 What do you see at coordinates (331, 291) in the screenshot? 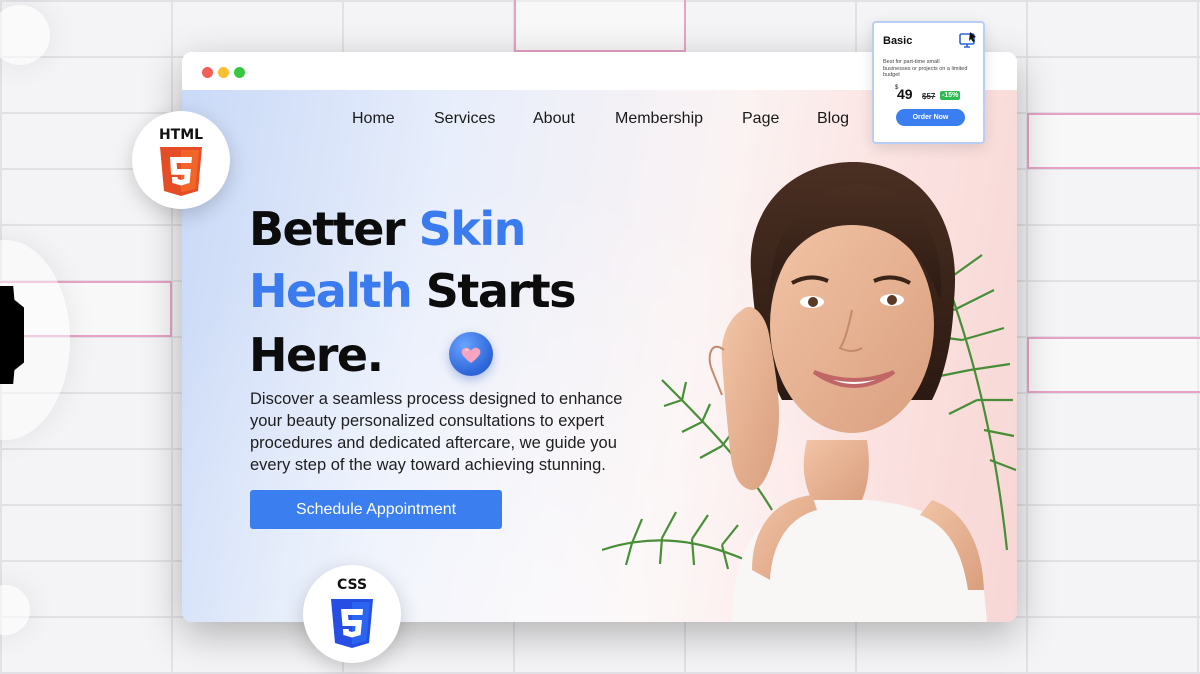
I see `heading-word-health: Health` at bounding box center [331, 291].